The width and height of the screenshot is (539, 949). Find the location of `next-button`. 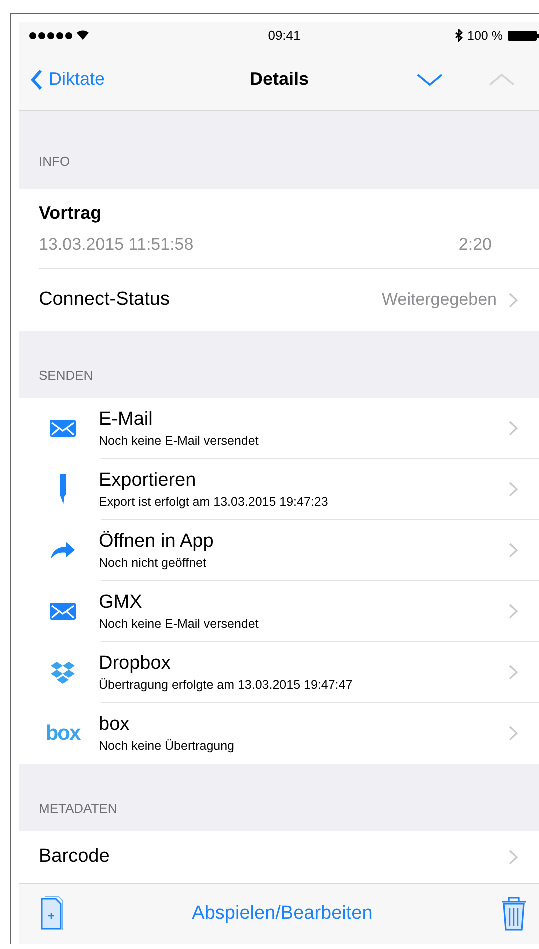

next-button is located at coordinates (430, 80).